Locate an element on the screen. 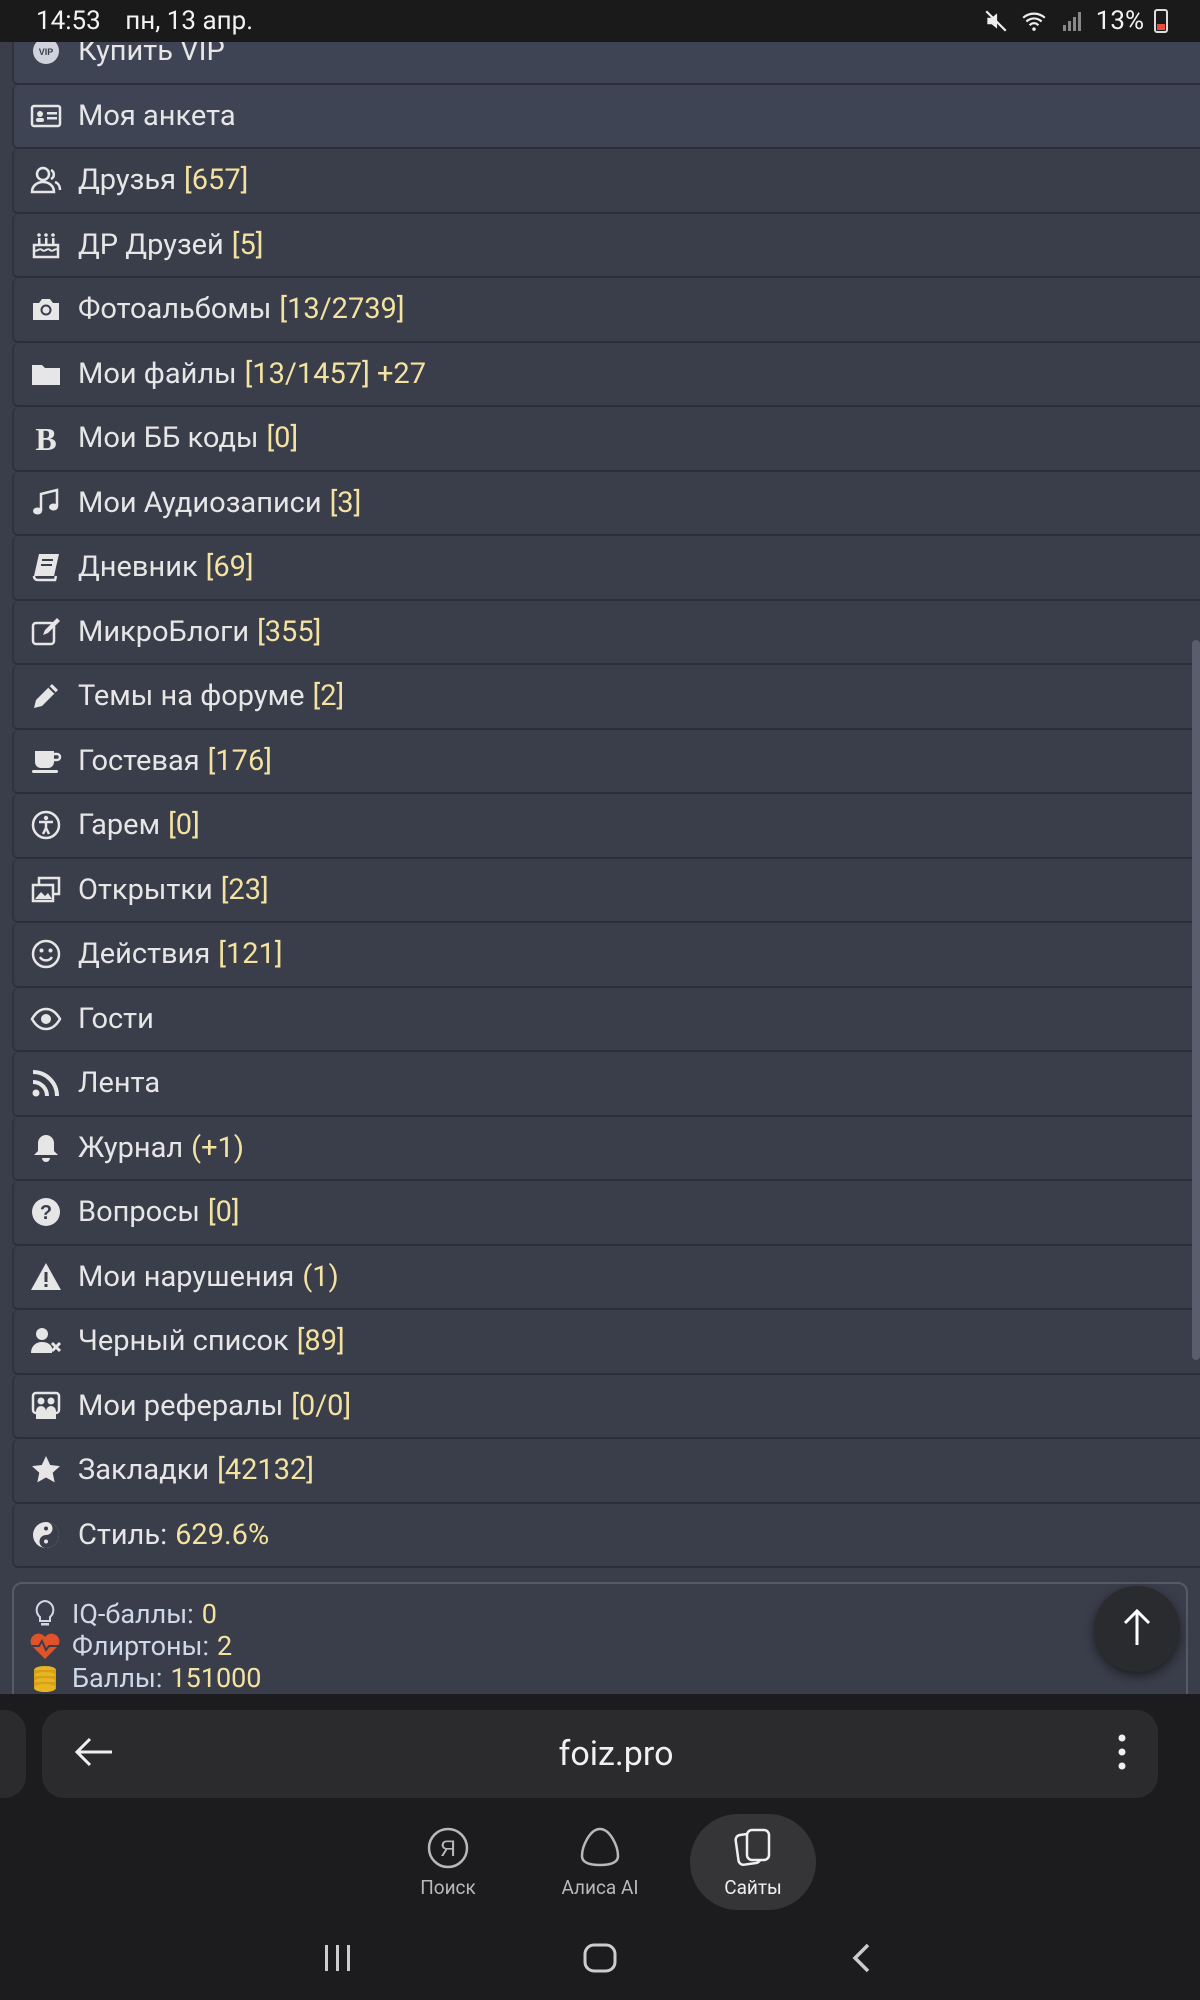 This screenshot has height=2000, width=1200. back-icon is located at coordinates (862, 1958).